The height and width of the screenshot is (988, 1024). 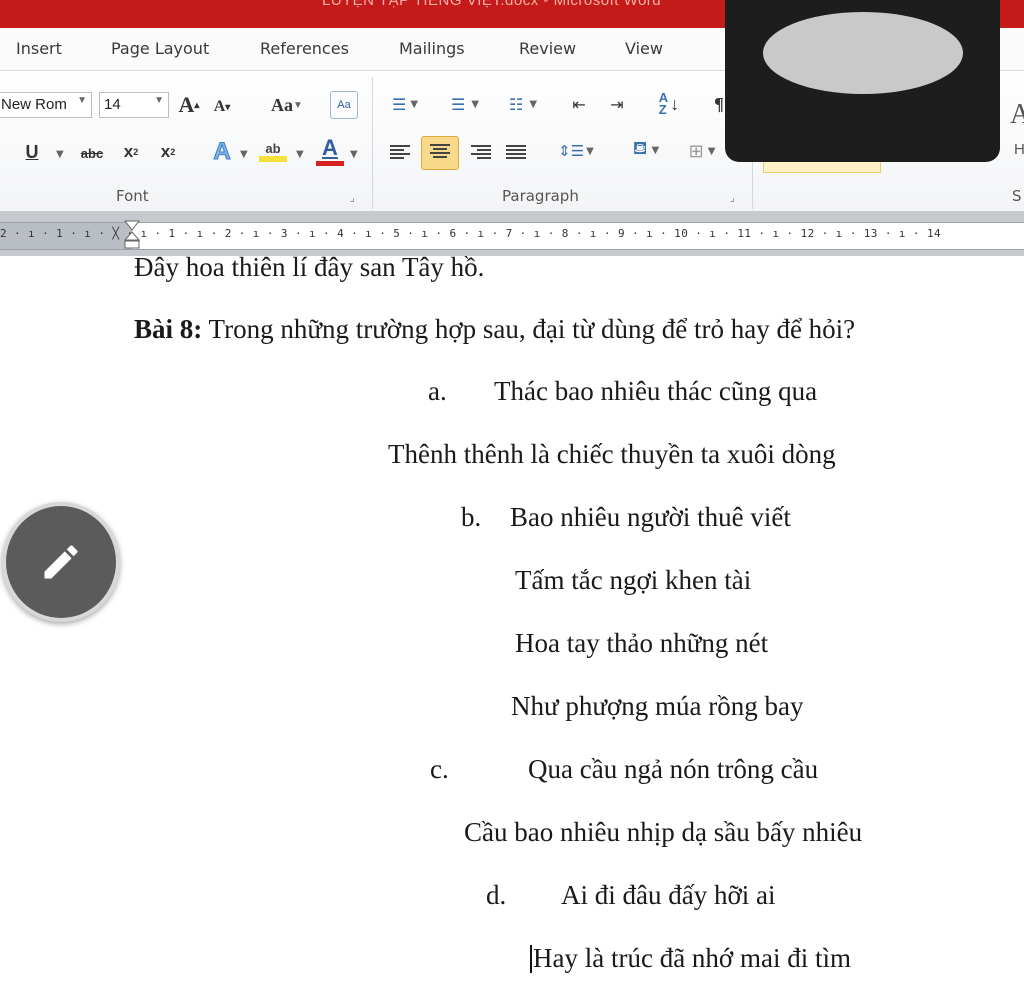 I want to click on underline-icon: U, so click(x=32, y=151).